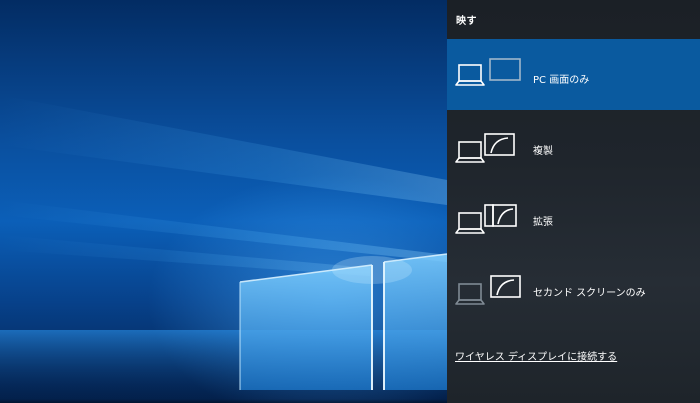 The image size is (700, 403). Describe the element at coordinates (589, 293) in the screenshot. I see `option-label: セカンド スクリーンのみ` at that location.